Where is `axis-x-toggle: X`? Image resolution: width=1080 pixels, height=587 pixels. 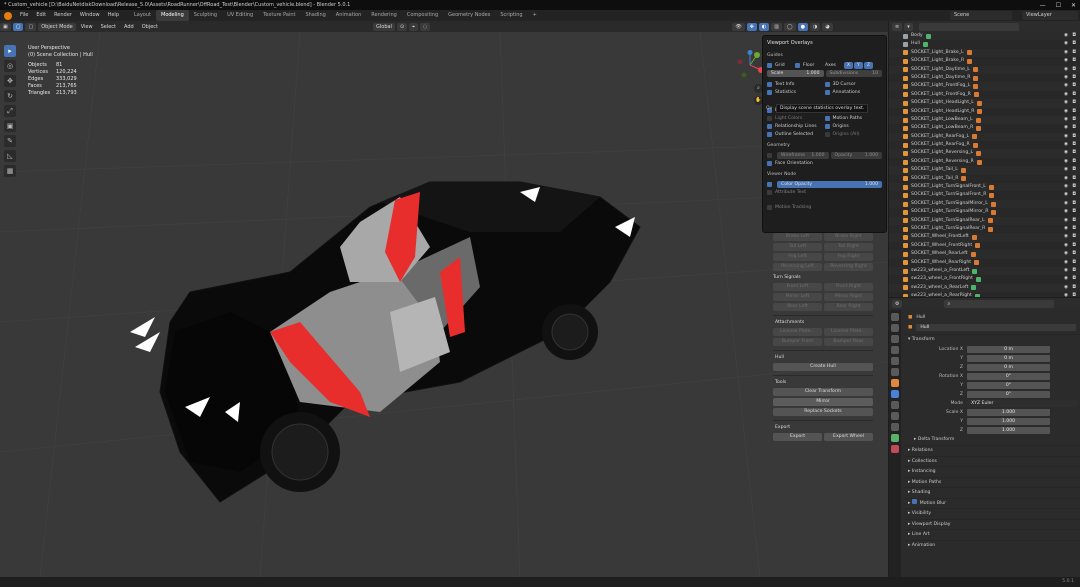 axis-x-toggle: X is located at coordinates (848, 65).